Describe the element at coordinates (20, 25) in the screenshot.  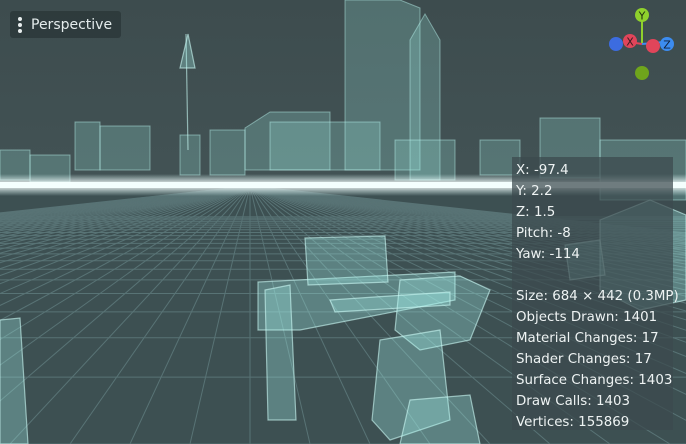
I see `kebab-menu-icon` at that location.